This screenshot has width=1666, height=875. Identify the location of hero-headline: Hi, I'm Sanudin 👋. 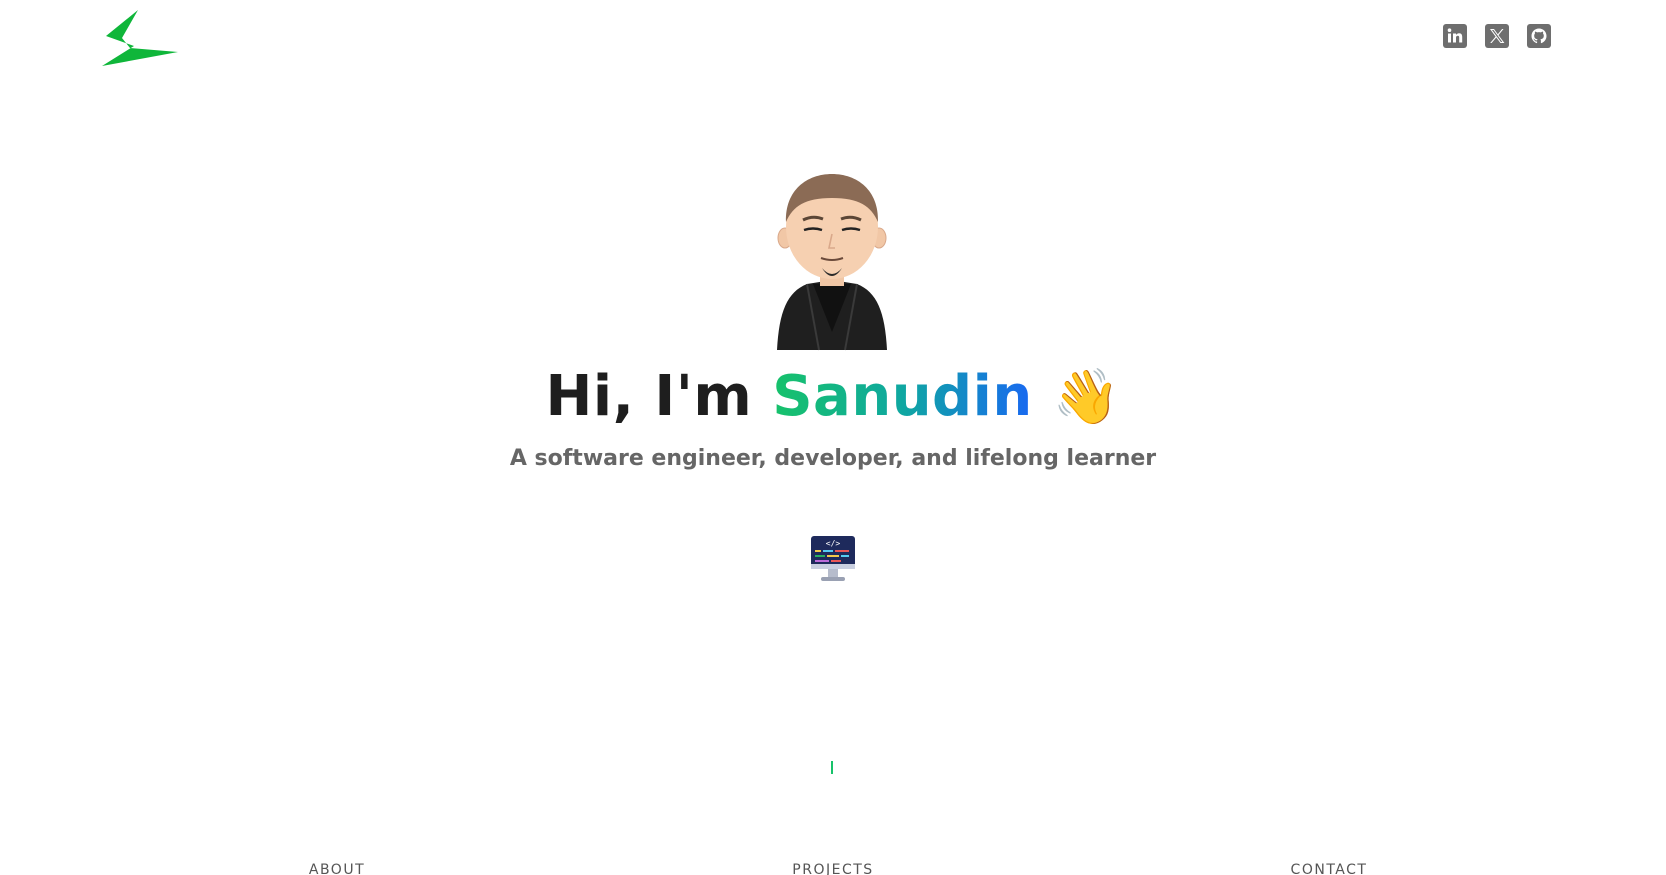
(833, 397).